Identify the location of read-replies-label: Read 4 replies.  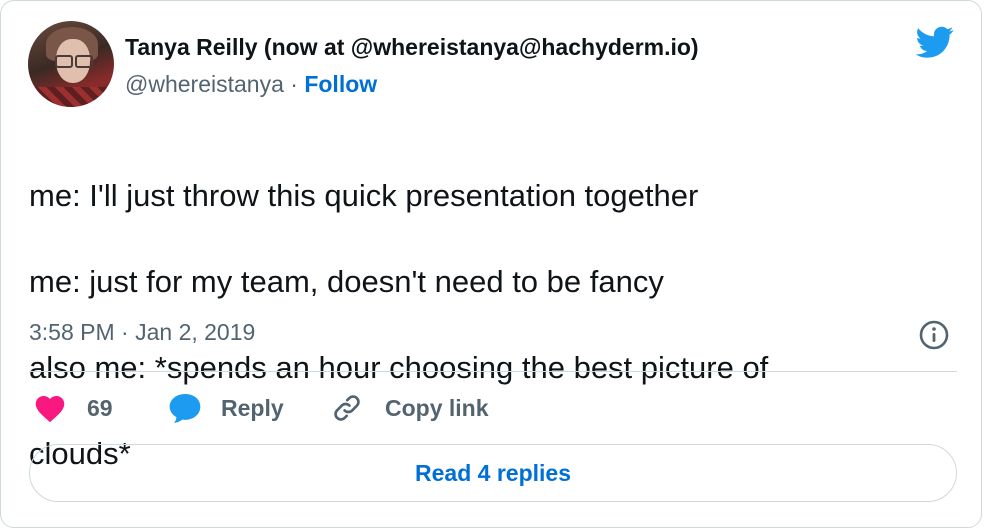
(493, 472).